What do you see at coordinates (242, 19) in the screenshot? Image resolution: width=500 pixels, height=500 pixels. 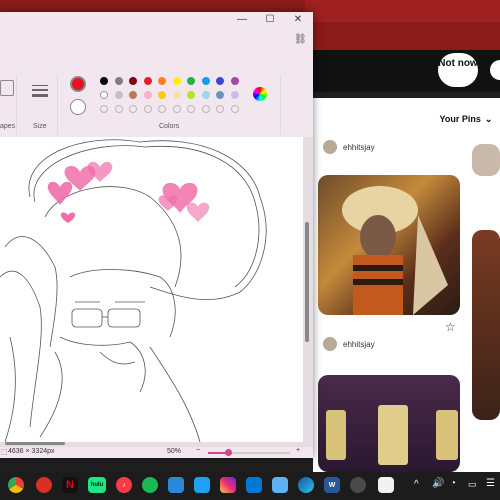 I see `minimize-icon: —` at bounding box center [242, 19].